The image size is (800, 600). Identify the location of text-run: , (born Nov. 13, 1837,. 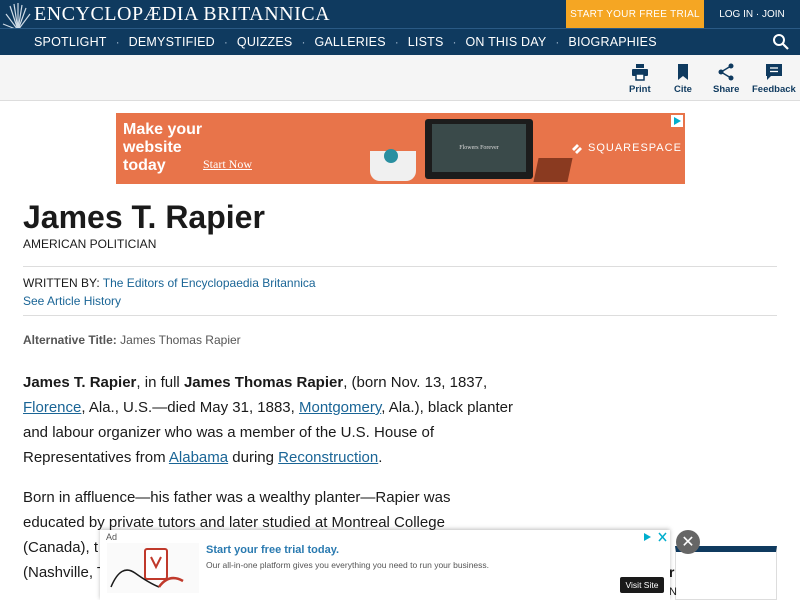
(415, 382).